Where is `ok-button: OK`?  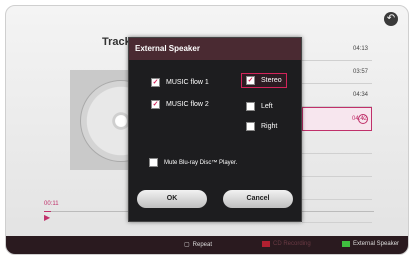
ok-button: OK is located at coordinates (172, 199).